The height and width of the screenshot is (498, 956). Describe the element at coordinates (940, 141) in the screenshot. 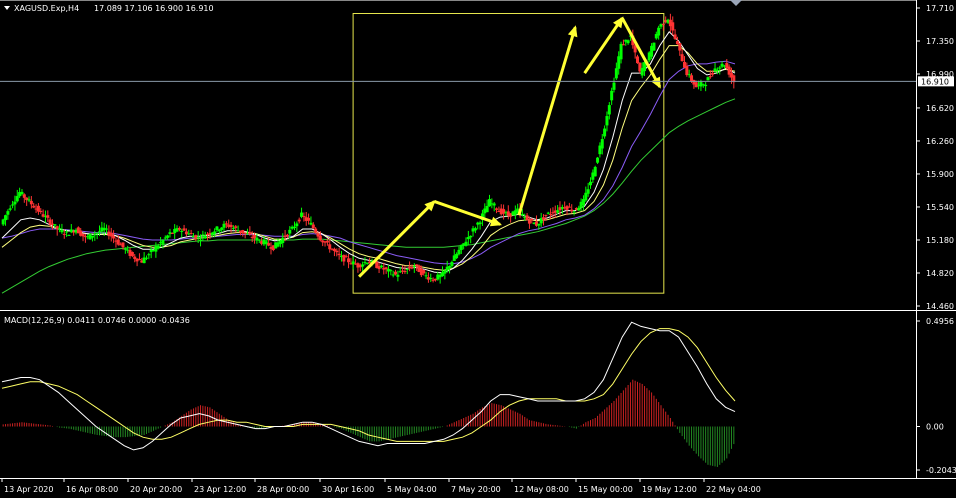

I see `price-tick-label: 16.260` at that location.